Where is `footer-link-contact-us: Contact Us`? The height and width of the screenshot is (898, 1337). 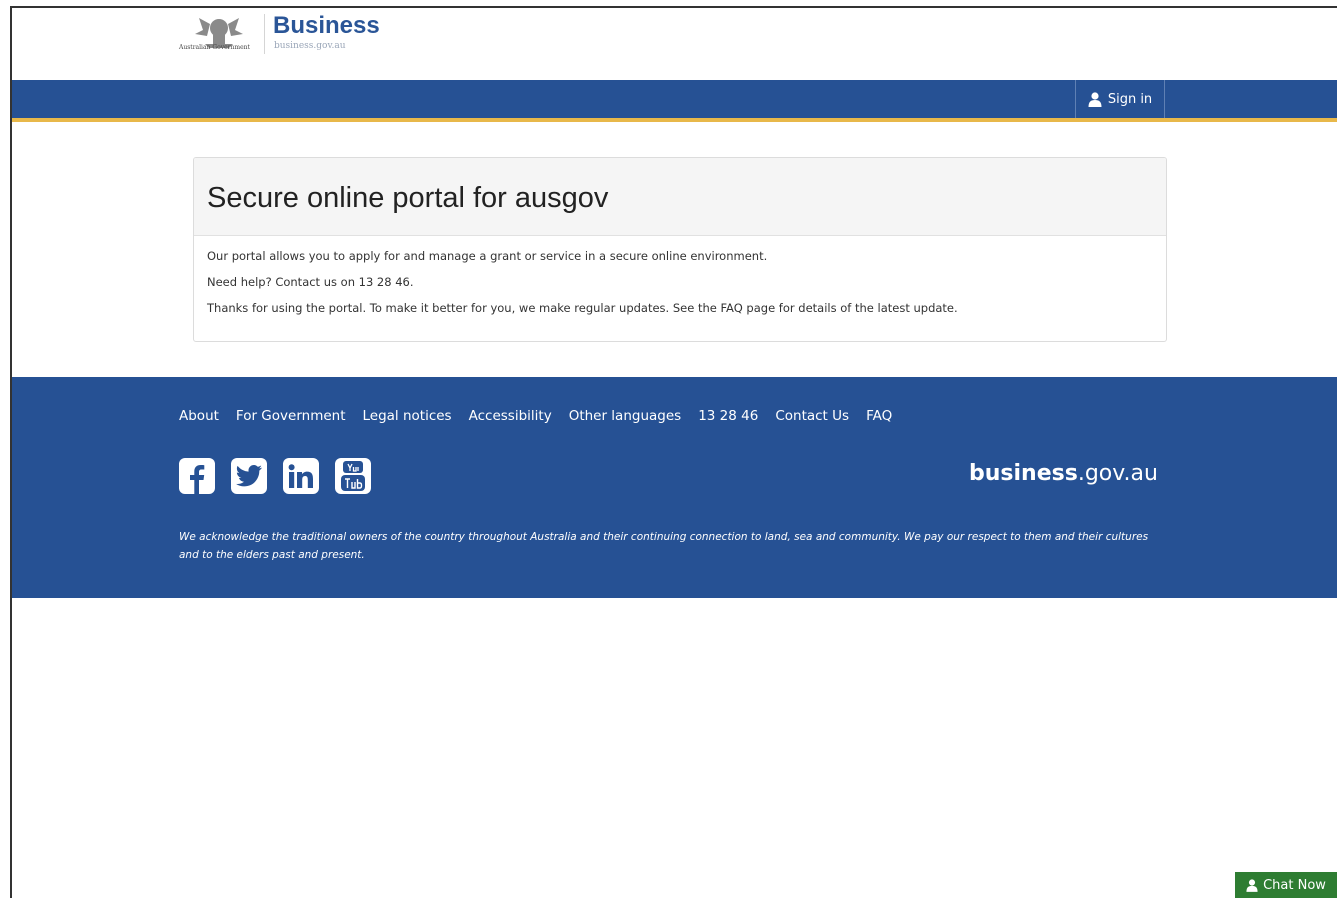
footer-link-contact-us: Contact Us is located at coordinates (812, 416).